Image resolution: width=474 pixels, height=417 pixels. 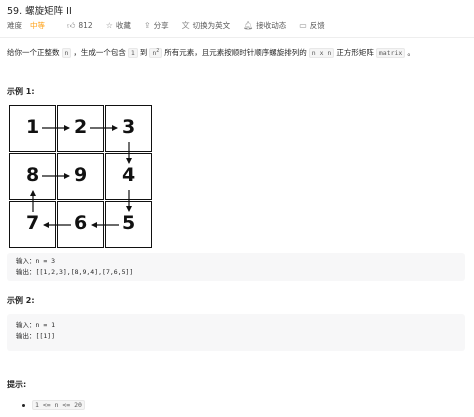 What do you see at coordinates (211, 25) in the screenshot?
I see `switch-language-label: 切换为英文` at bounding box center [211, 25].